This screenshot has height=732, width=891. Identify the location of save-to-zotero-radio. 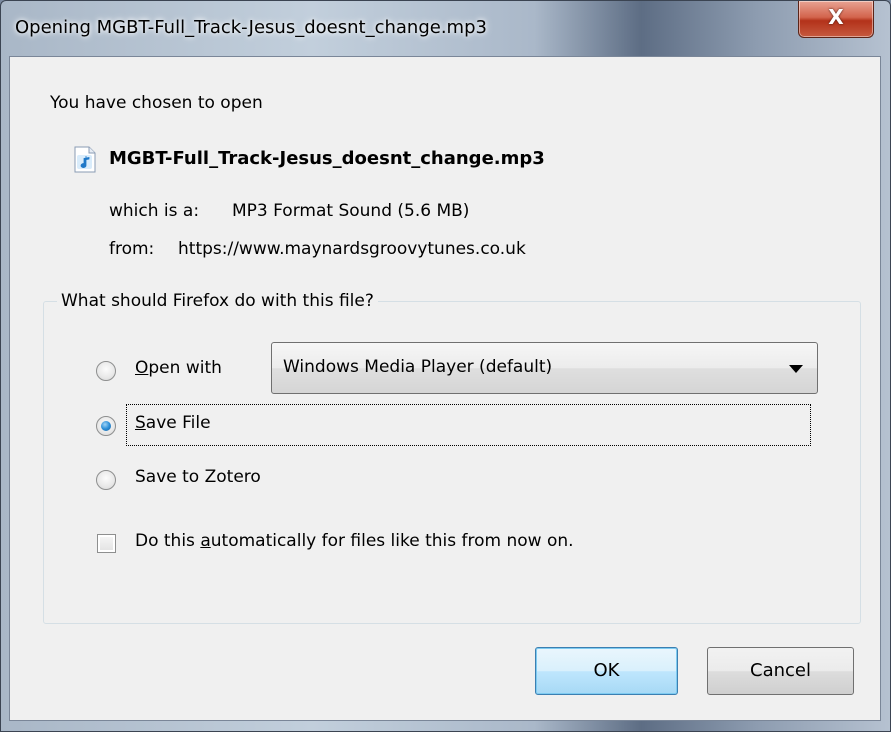
(106, 480).